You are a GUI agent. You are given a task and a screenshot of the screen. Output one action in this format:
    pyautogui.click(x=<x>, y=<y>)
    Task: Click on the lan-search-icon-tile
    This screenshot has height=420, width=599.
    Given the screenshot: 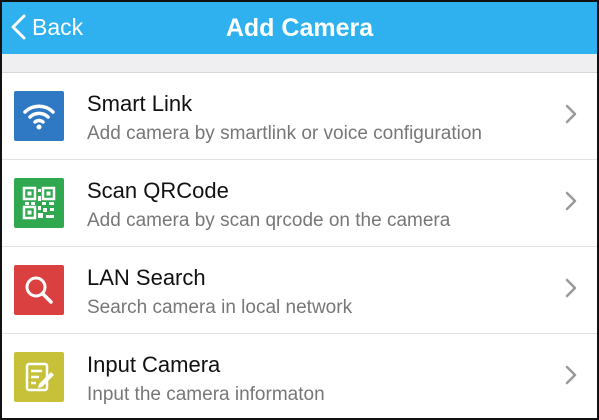 What is the action you would take?
    pyautogui.click(x=39, y=290)
    